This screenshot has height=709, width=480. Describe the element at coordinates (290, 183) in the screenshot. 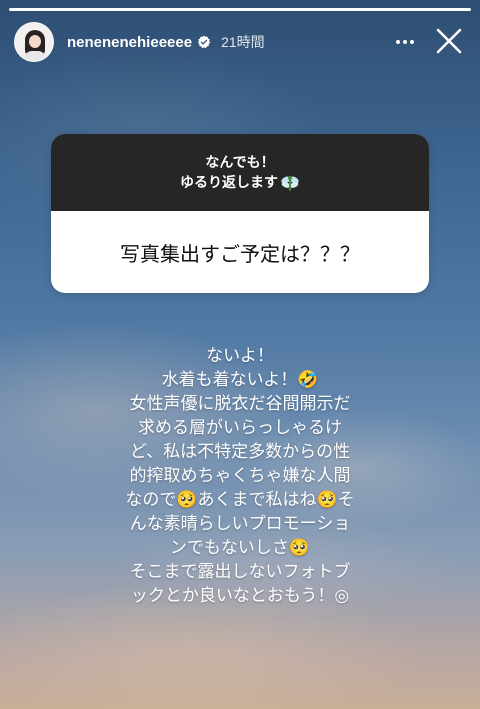

I see `dragonfly-icon` at that location.